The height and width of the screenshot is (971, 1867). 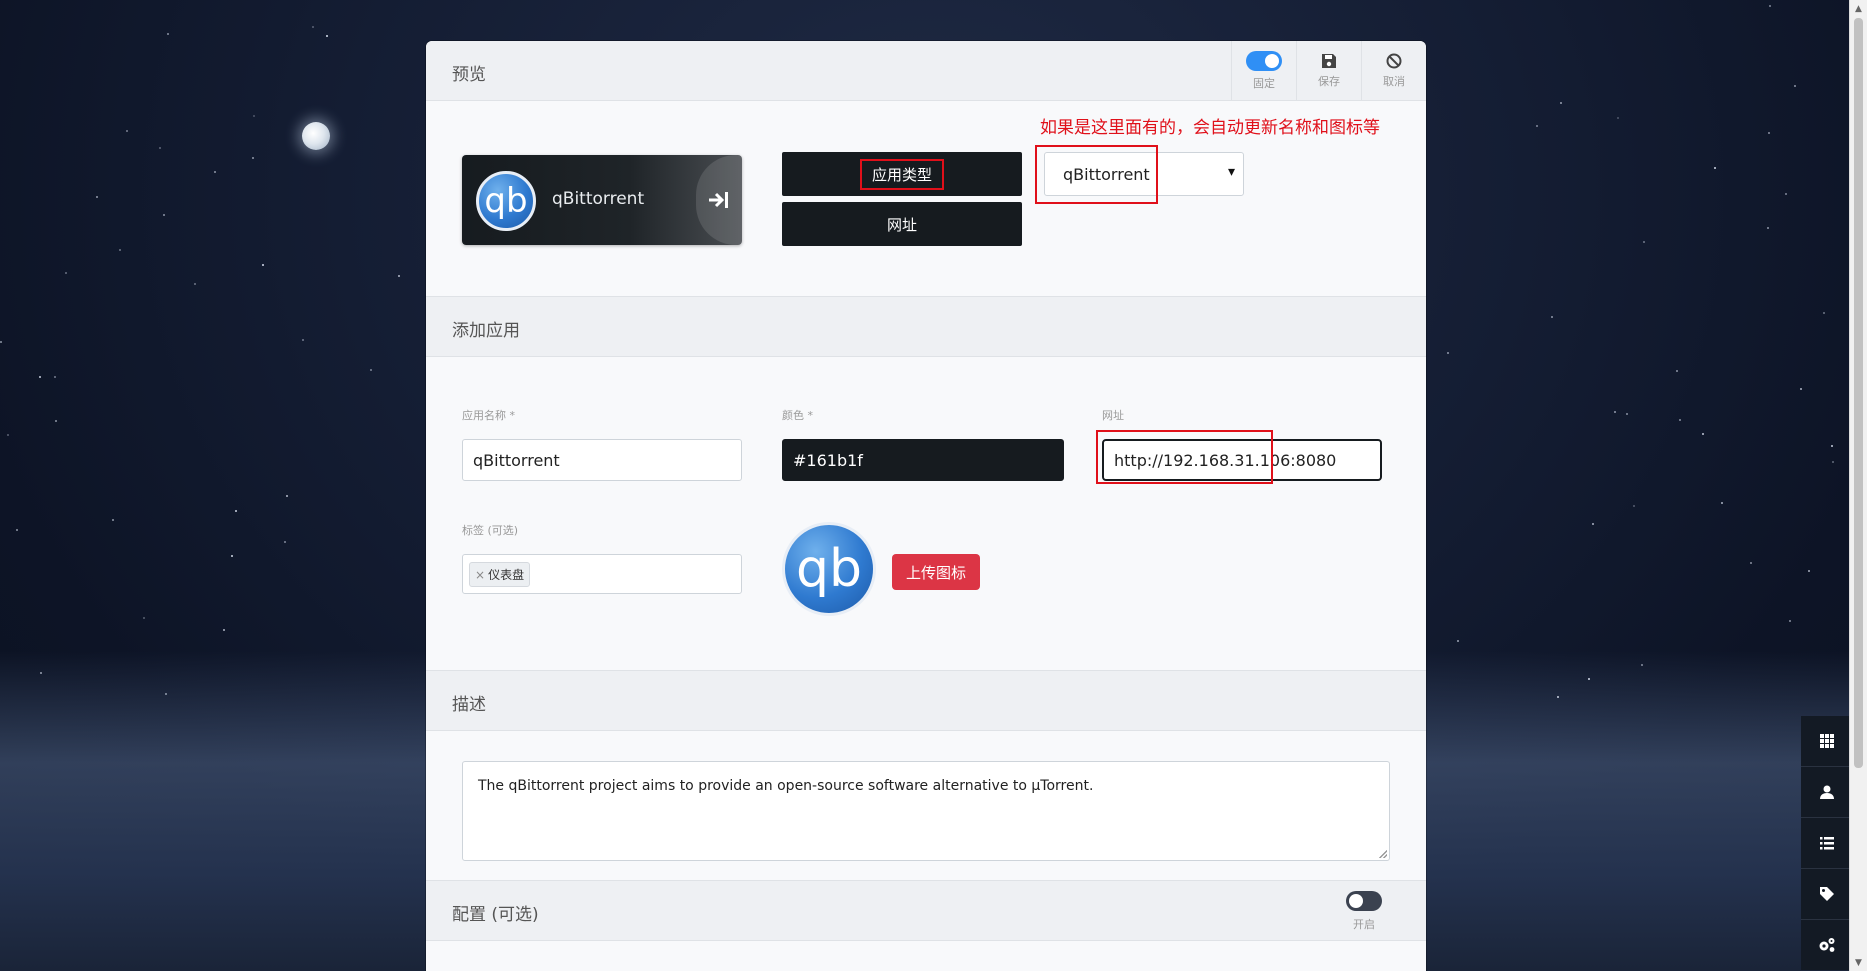 What do you see at coordinates (936, 572) in the screenshot?
I see `upload-icon-button: 上传图标` at bounding box center [936, 572].